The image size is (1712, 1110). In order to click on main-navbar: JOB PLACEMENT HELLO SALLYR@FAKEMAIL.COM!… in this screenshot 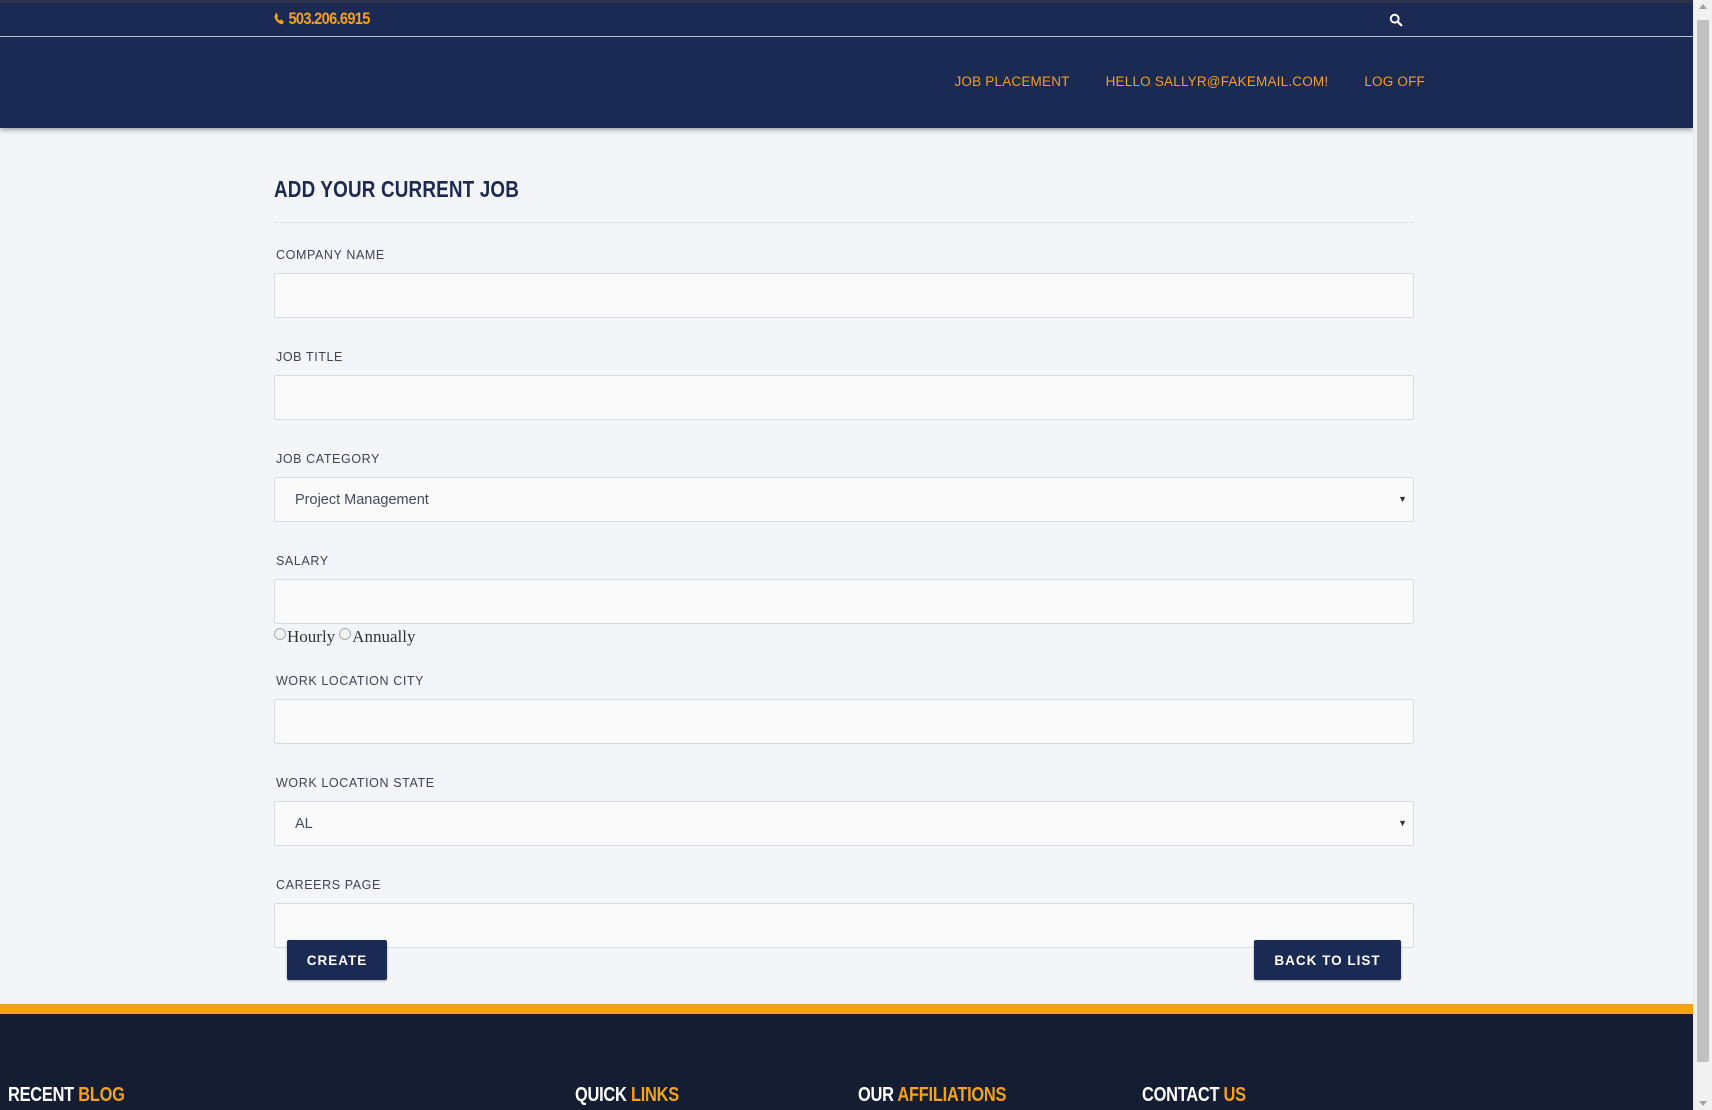, I will do `click(846, 82)`.